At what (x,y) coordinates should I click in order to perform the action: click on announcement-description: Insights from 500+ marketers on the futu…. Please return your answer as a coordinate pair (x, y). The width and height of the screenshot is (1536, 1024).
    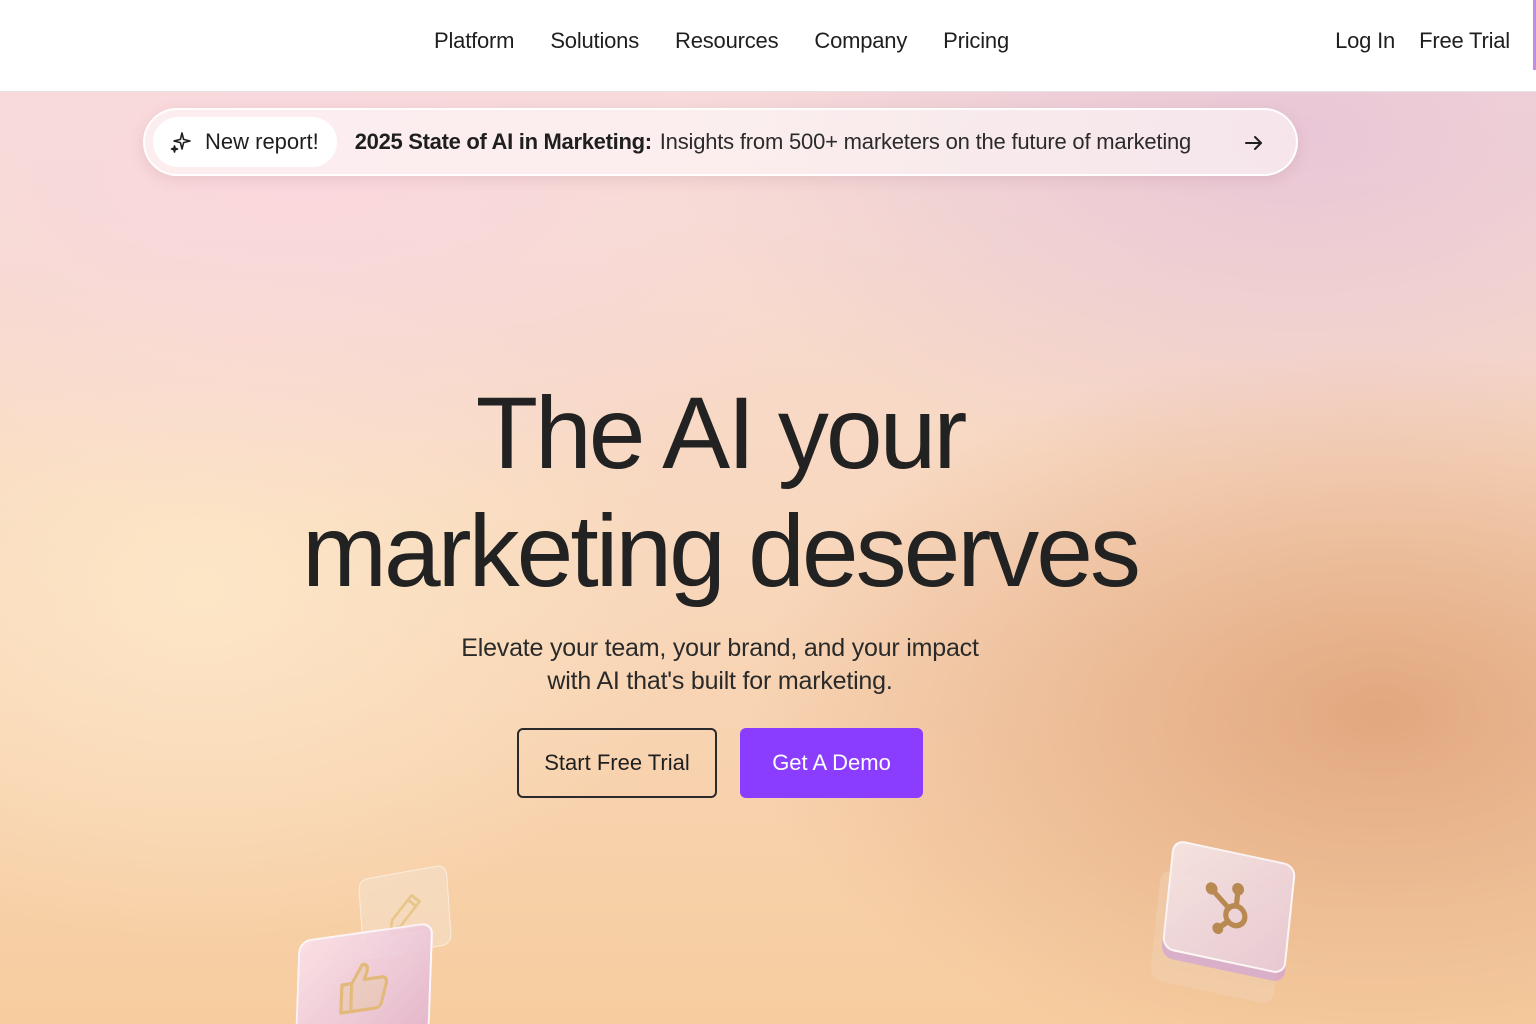
    Looking at the image, I should click on (925, 141).